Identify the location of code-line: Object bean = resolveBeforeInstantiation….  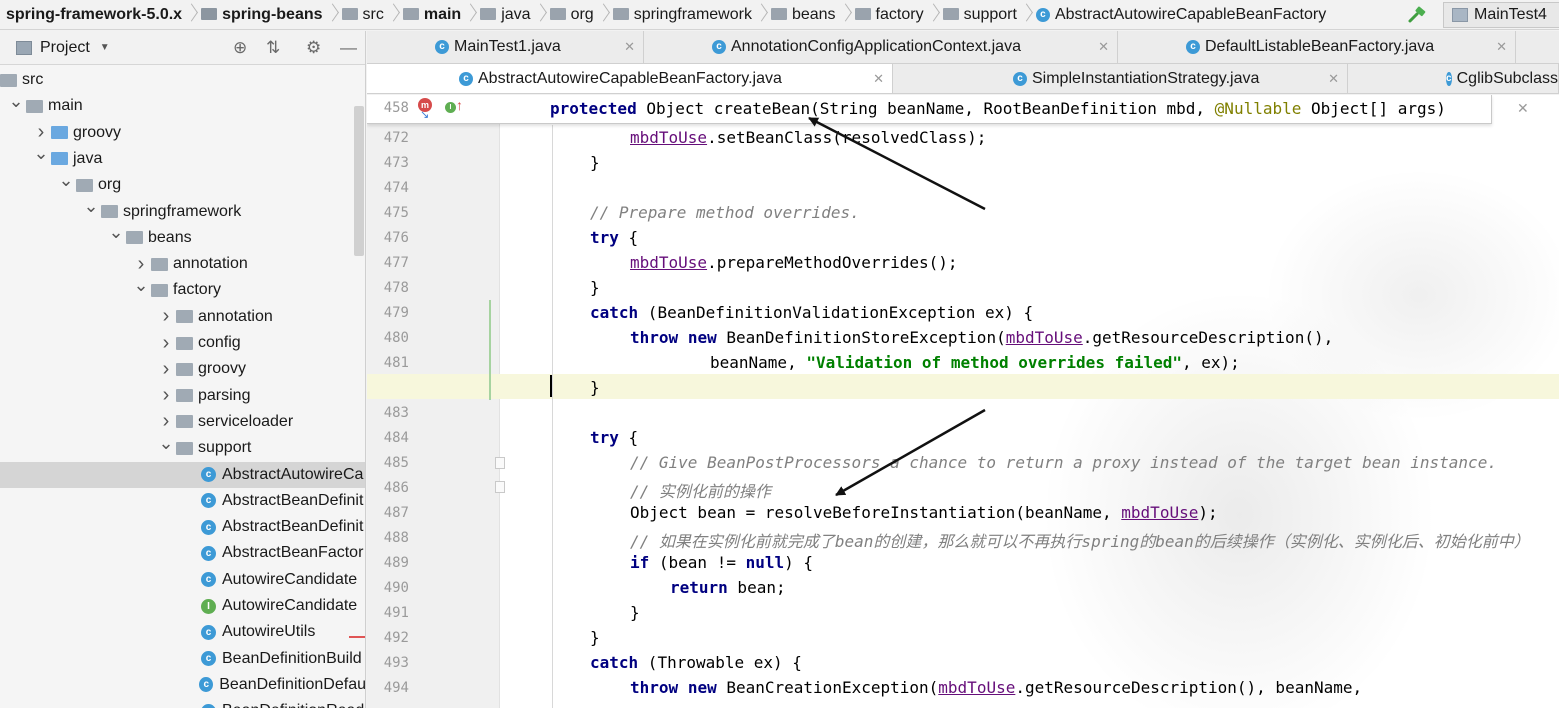
(924, 512).